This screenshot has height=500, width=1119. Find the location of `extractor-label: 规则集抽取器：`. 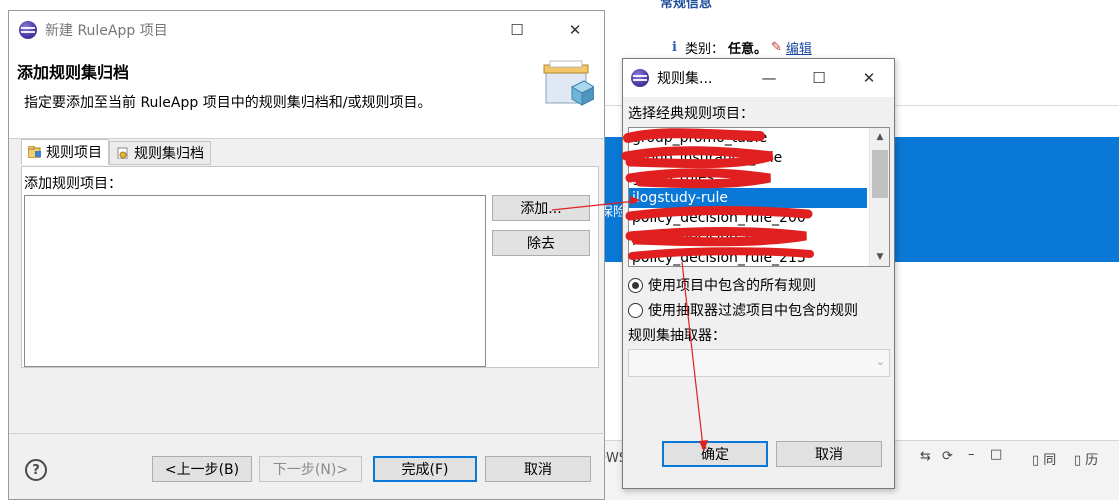

extractor-label: 规则集抽取器： is located at coordinates (677, 336).